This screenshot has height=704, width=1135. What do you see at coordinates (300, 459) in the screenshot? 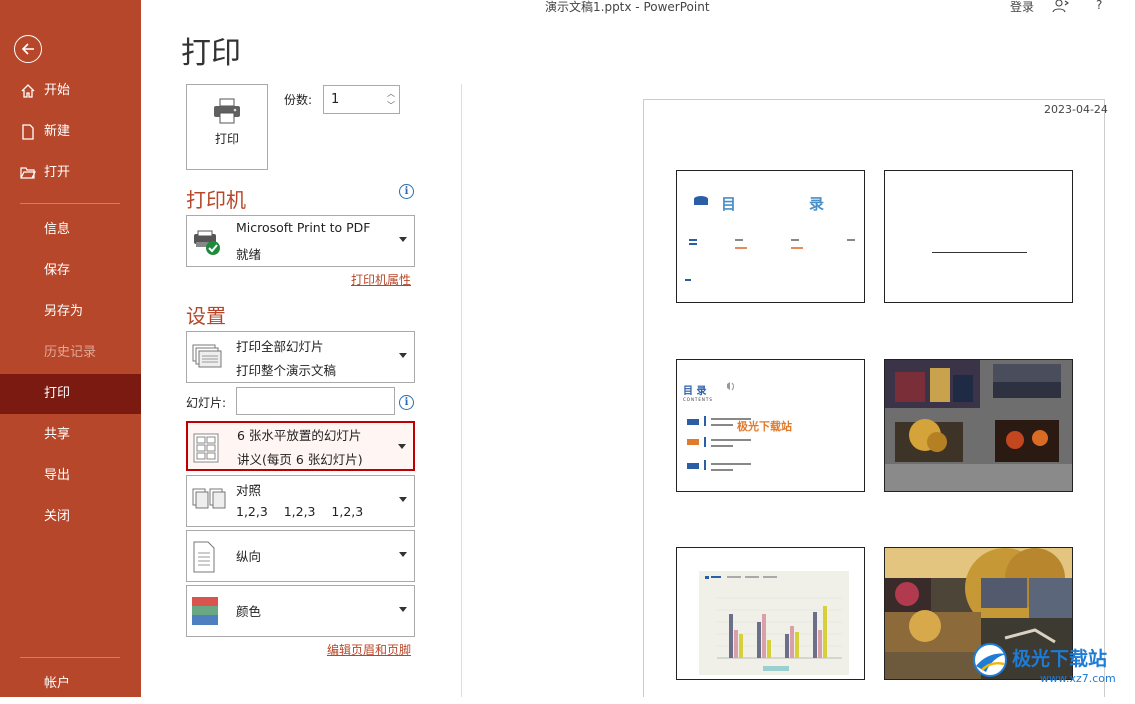
I see `layout-desc: 讲义(每页 6 张幻灯片)` at bounding box center [300, 459].